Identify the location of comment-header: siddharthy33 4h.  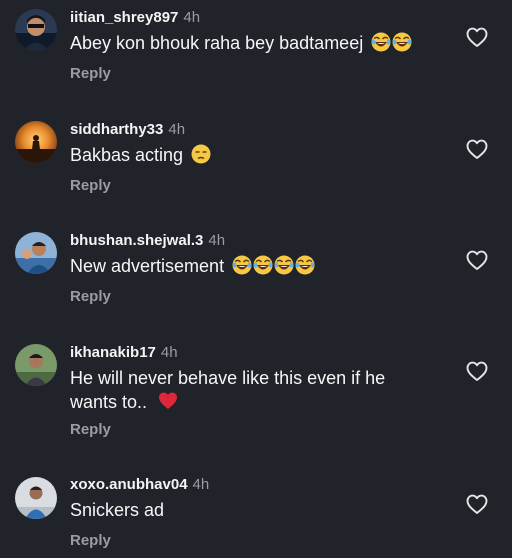
(127, 129).